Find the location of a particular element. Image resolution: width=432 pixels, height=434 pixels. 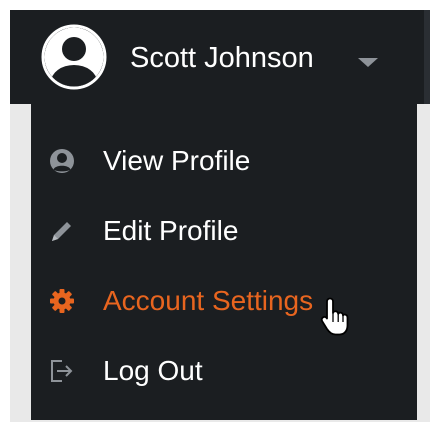

sign-out-icon is located at coordinates (62, 371).